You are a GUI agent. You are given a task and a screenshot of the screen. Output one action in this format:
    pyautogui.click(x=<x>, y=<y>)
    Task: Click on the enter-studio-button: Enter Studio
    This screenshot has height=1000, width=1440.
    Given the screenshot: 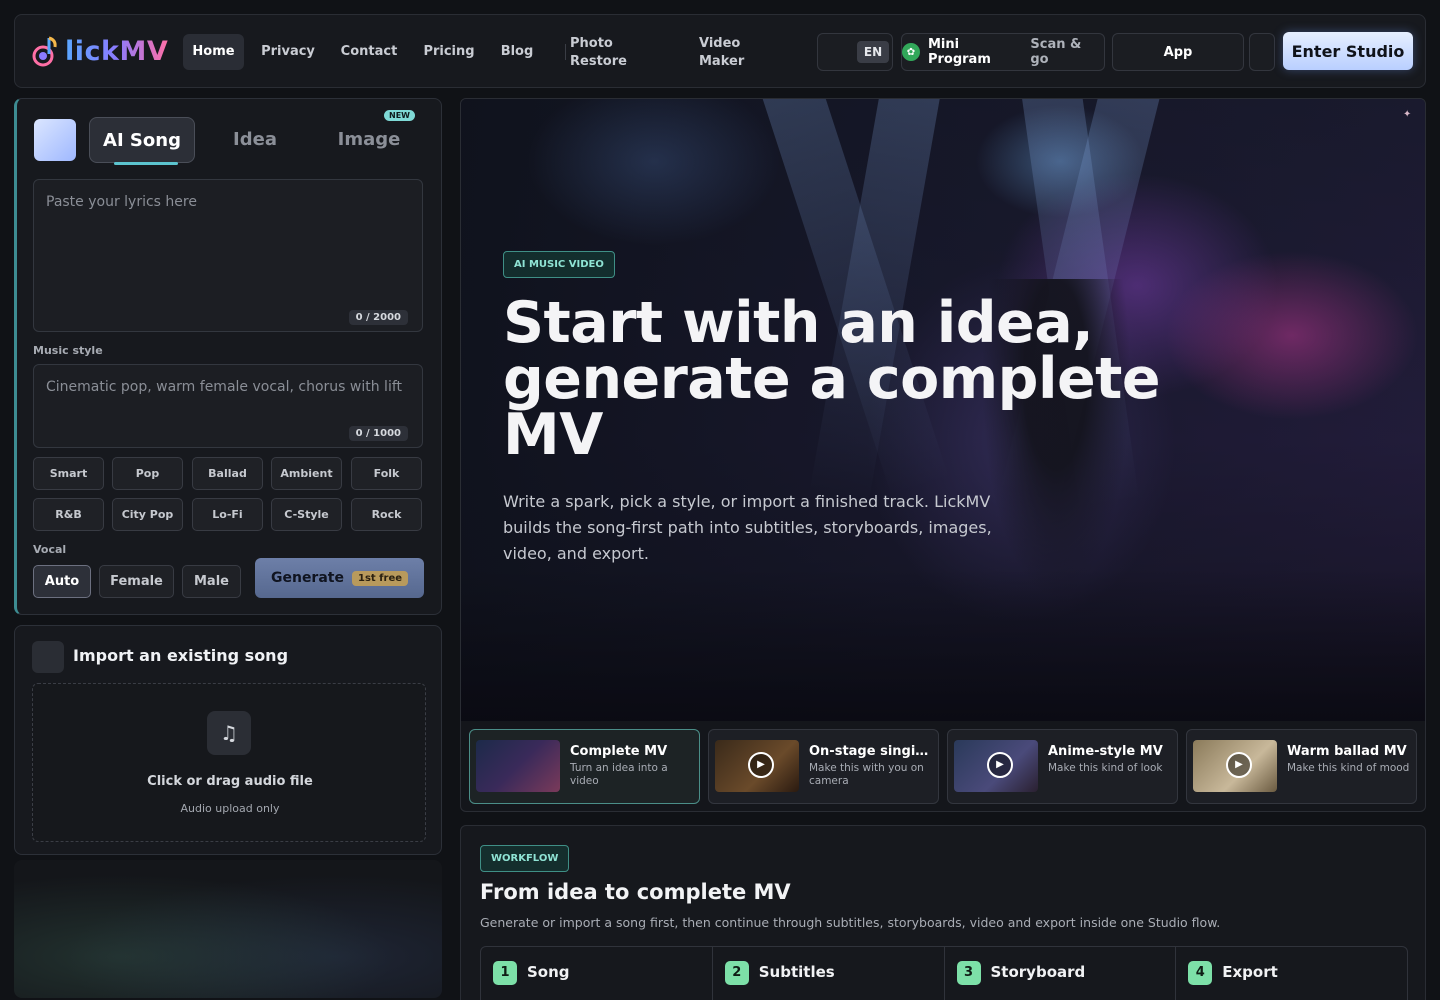 What is the action you would take?
    pyautogui.click(x=1348, y=51)
    